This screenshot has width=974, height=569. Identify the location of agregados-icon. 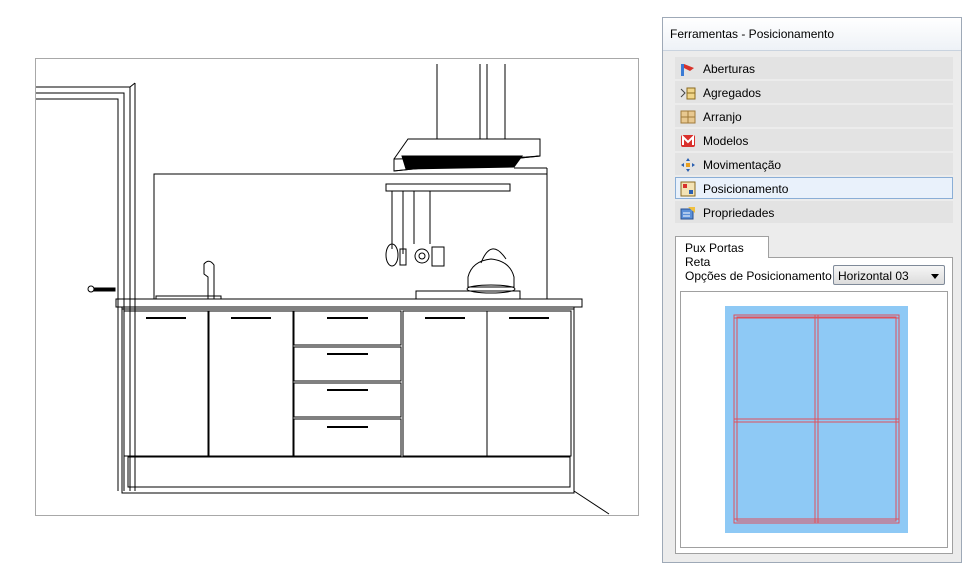
(688, 93).